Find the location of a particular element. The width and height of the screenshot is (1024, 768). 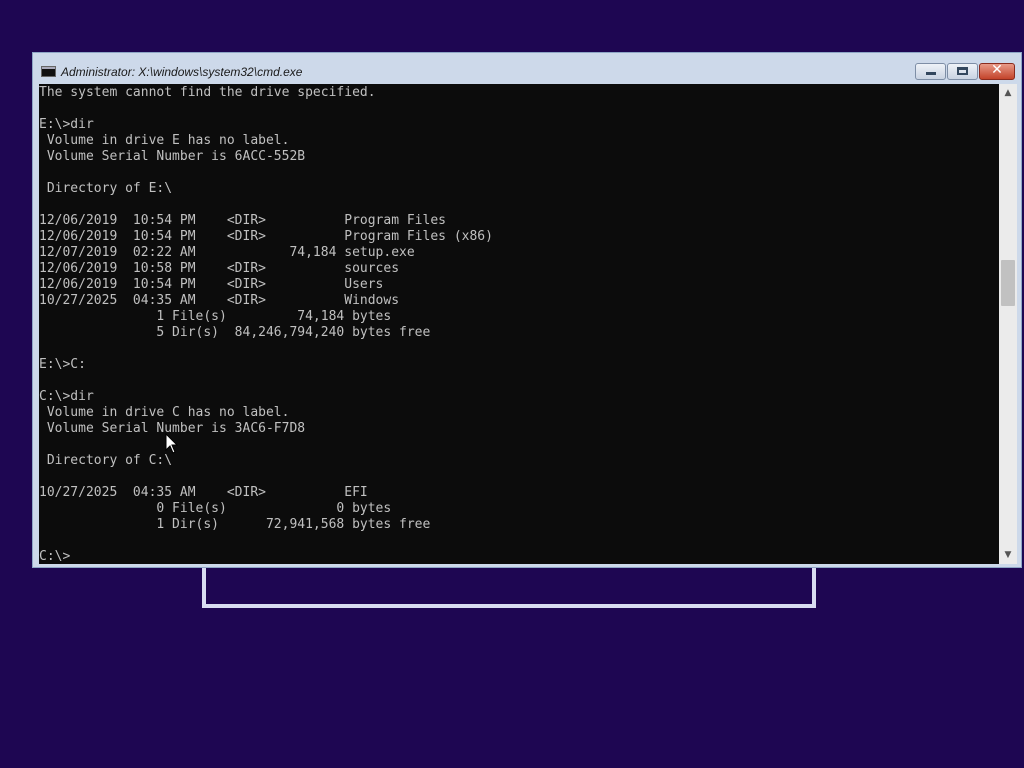

console-line: E:\>dir is located at coordinates (66, 124).